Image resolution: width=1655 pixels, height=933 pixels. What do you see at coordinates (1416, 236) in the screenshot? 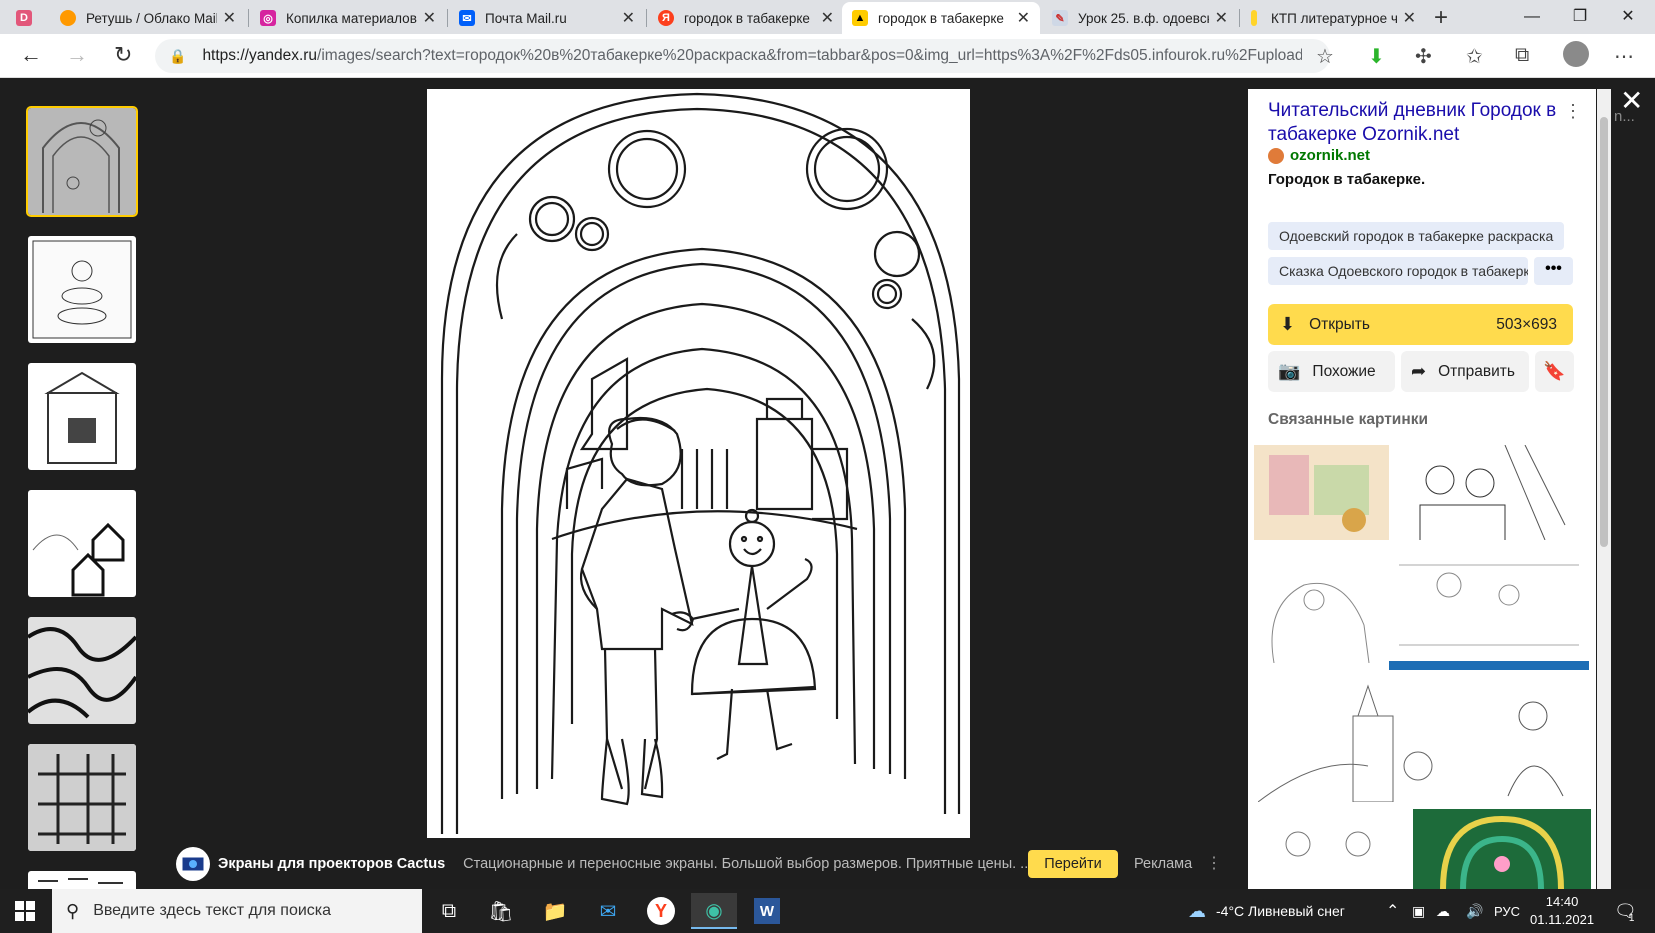
I see `tag-chip: Одоевский городок в табакерке раскраска` at bounding box center [1416, 236].